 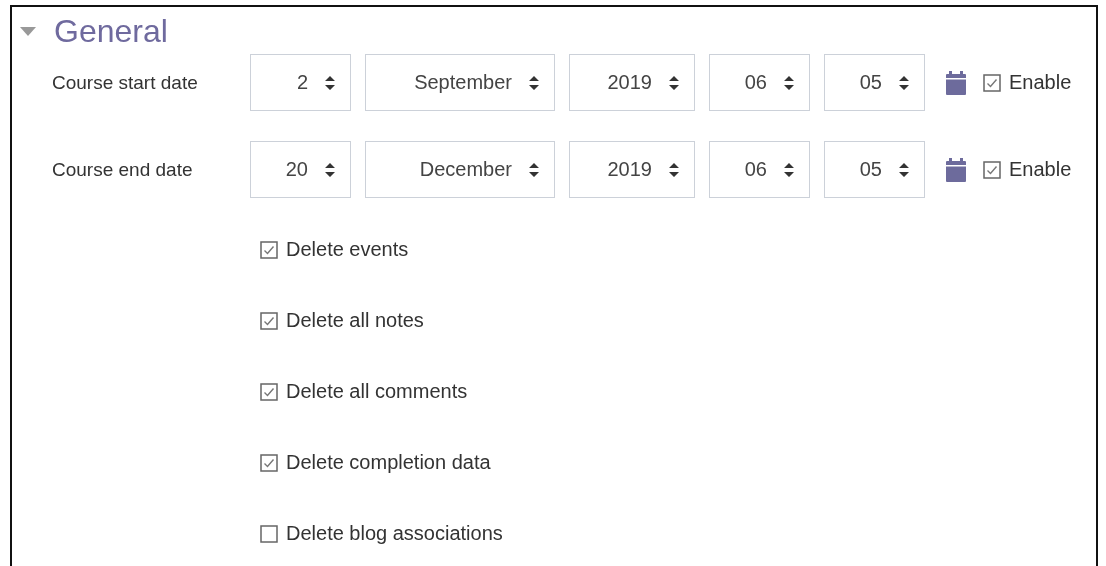 What do you see at coordinates (300, 169) in the screenshot?
I see `day-select: 20` at bounding box center [300, 169].